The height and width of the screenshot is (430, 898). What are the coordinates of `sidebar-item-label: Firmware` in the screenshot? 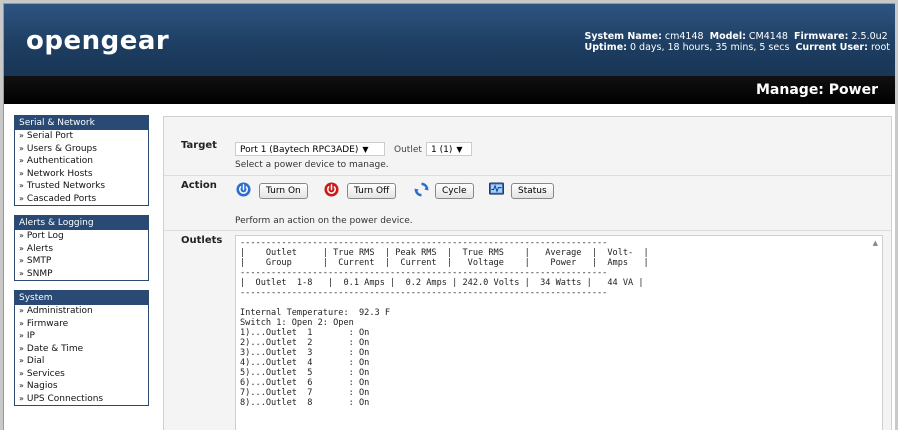 It's located at (47, 323).